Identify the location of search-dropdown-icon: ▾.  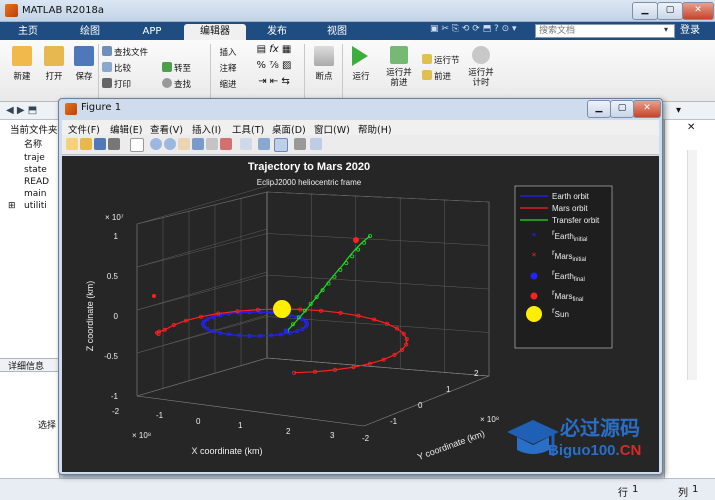
(669, 31).